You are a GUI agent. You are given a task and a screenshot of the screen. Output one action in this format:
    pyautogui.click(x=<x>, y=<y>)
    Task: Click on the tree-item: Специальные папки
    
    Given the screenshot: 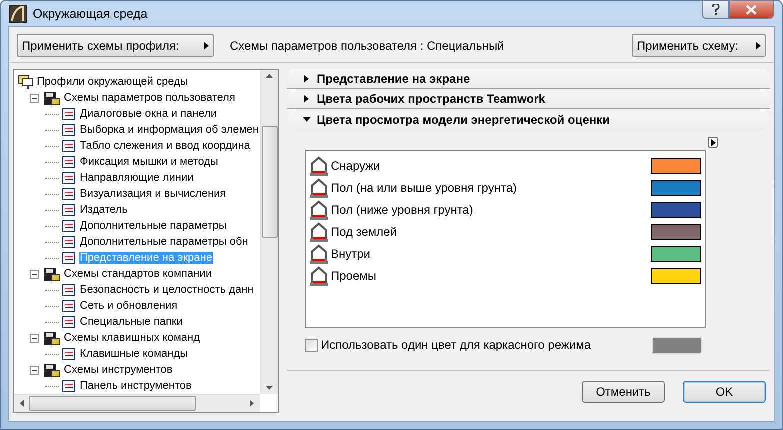 What is the action you would take?
    pyautogui.click(x=131, y=322)
    